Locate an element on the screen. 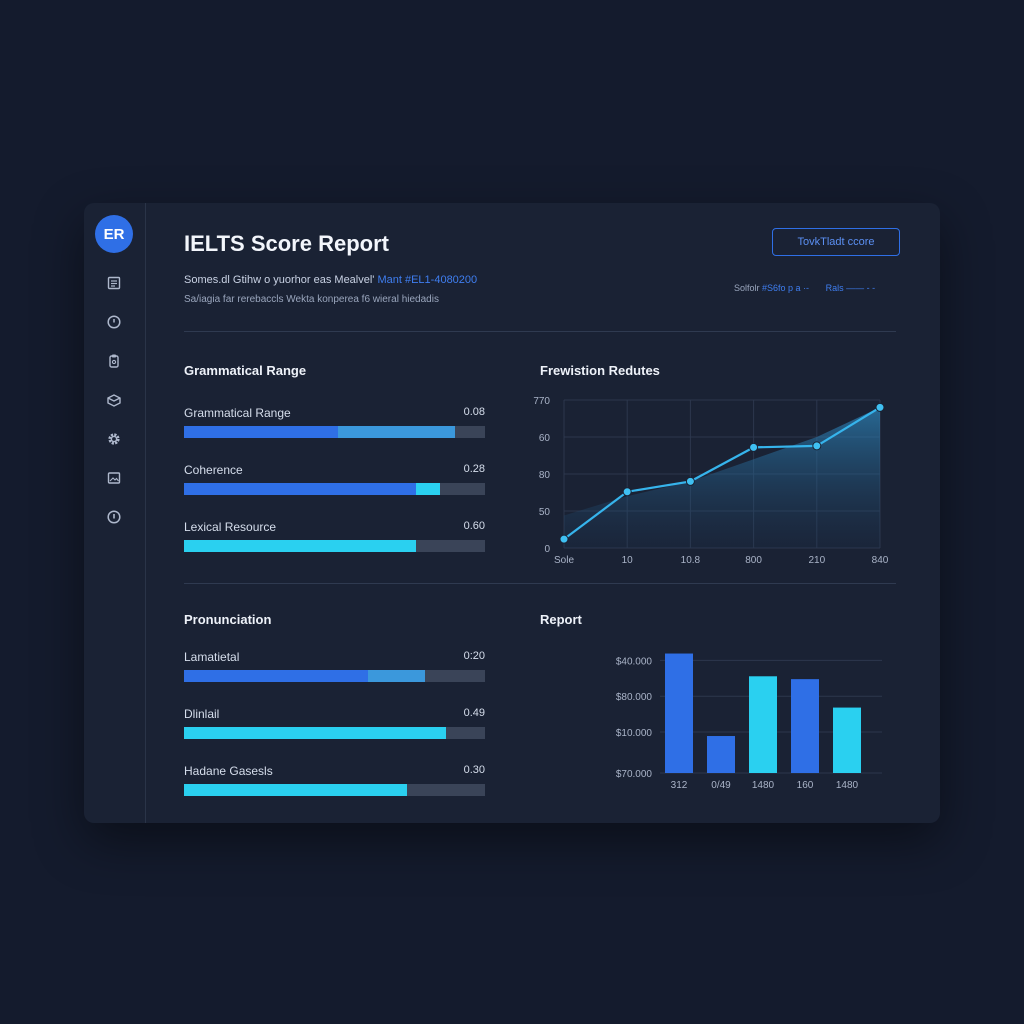 This screenshot has height=1024, width=1024. x-tick-label: Sole is located at coordinates (564, 560).